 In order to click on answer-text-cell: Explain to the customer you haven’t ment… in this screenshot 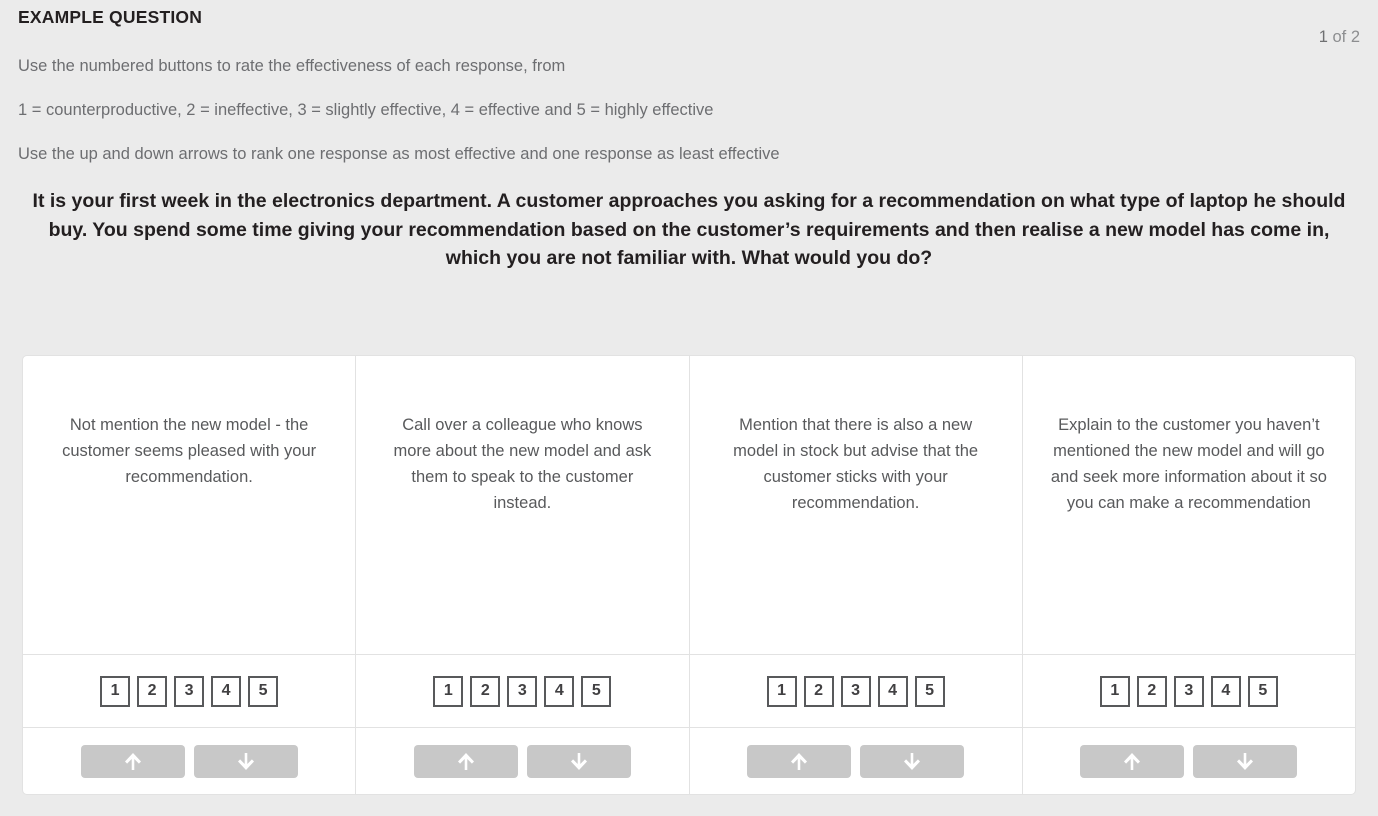, I will do `click(1188, 505)`.